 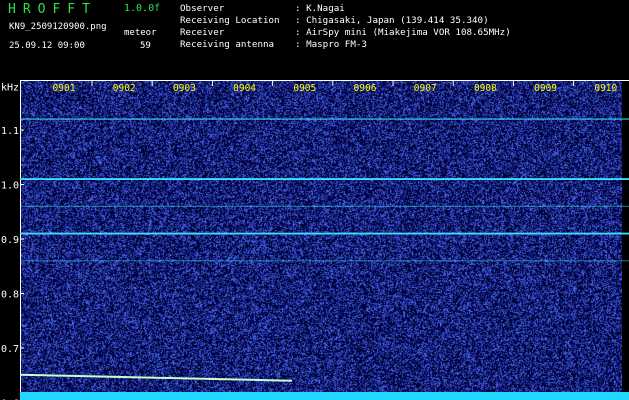 I want to click on time-tick-label: 0902, so click(x=124, y=88).